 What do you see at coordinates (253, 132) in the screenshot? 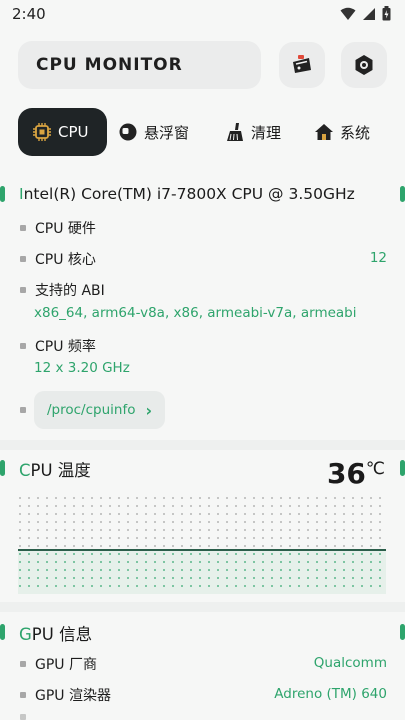
I see `tab-clean: 清理` at bounding box center [253, 132].